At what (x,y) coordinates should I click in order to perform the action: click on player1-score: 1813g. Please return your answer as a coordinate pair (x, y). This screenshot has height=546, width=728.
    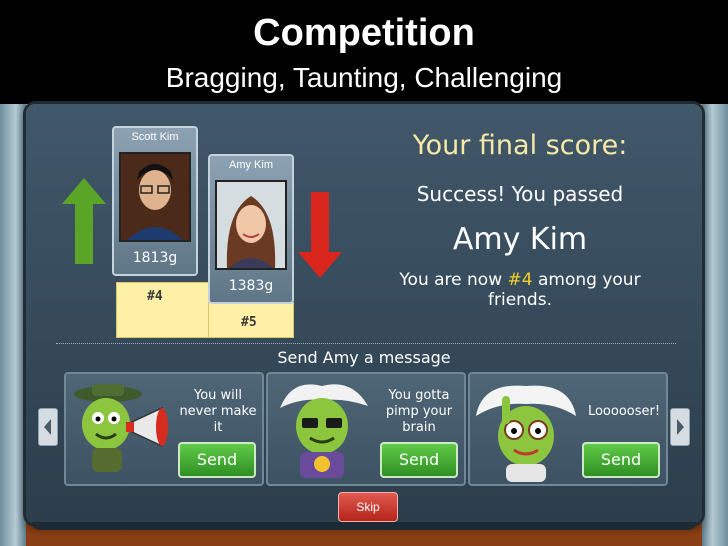
    Looking at the image, I should click on (155, 258).